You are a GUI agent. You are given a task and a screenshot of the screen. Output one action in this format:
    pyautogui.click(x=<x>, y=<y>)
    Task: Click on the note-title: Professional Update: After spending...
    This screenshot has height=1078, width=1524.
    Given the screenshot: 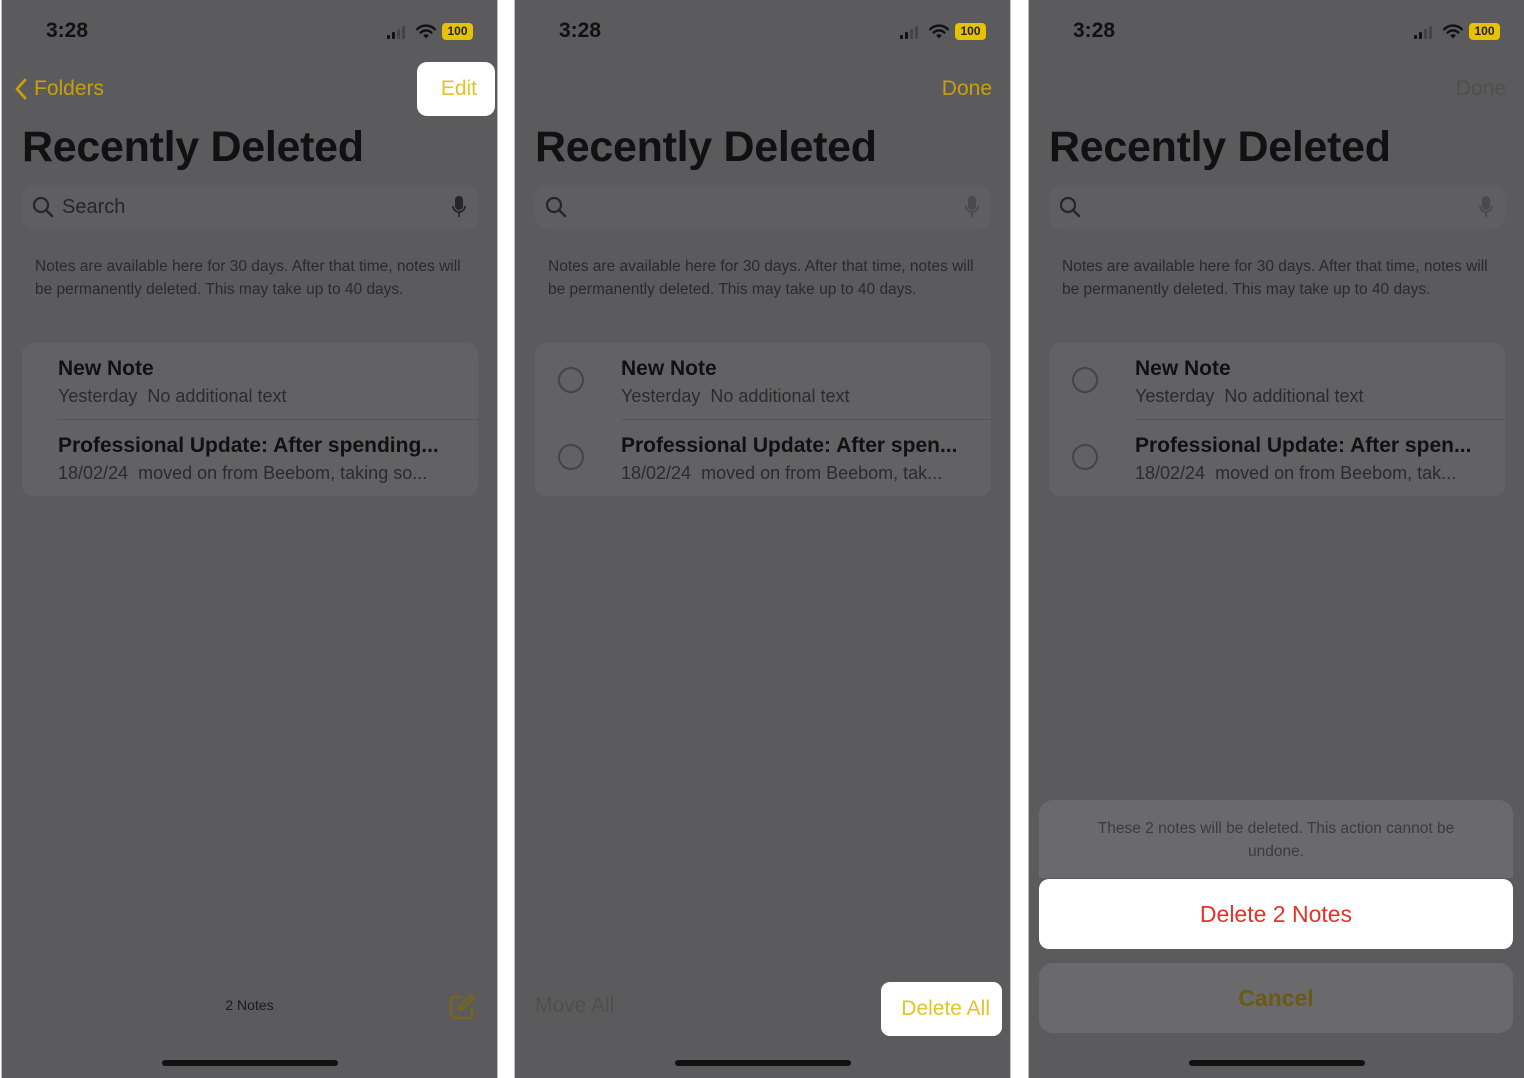 What is the action you would take?
    pyautogui.click(x=248, y=445)
    